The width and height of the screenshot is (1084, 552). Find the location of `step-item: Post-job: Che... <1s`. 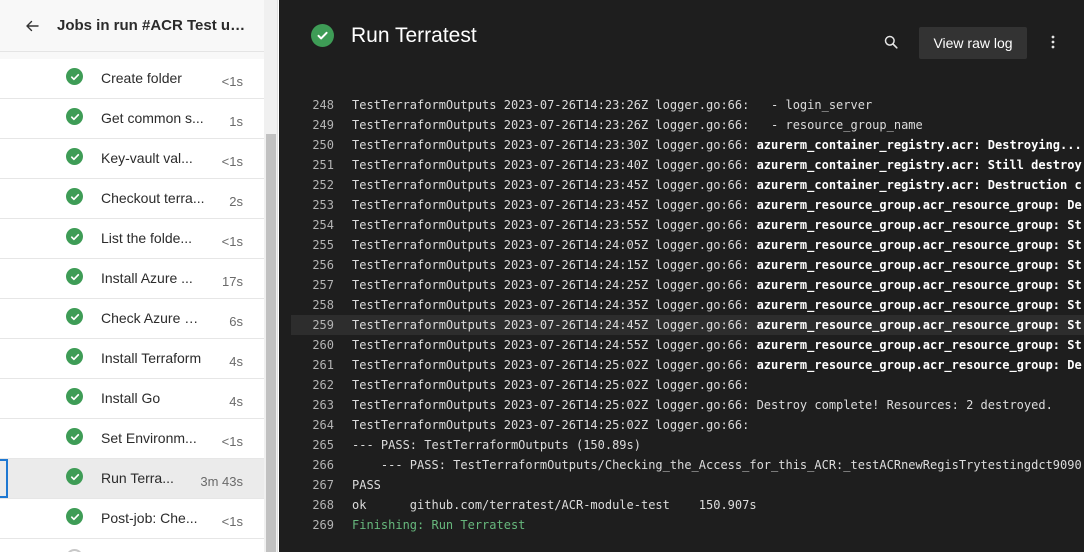

step-item: Post-job: Che... <1s is located at coordinates (132, 519).